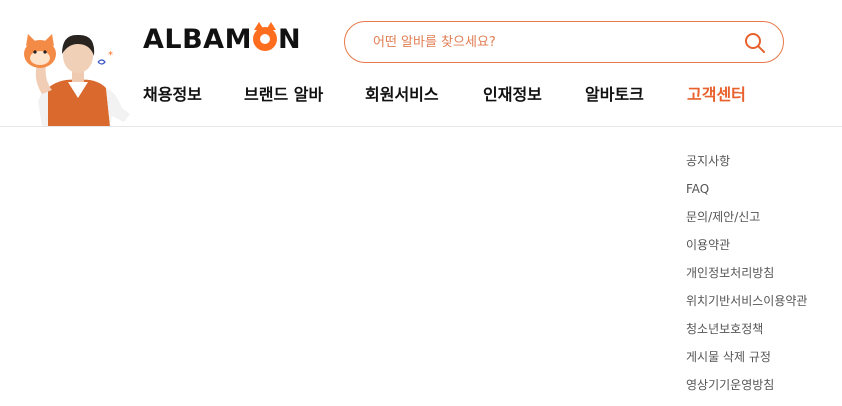 This screenshot has height=406, width=842. Describe the element at coordinates (761, 192) in the screenshot. I see `submenu-item-faq: FAQ` at that location.